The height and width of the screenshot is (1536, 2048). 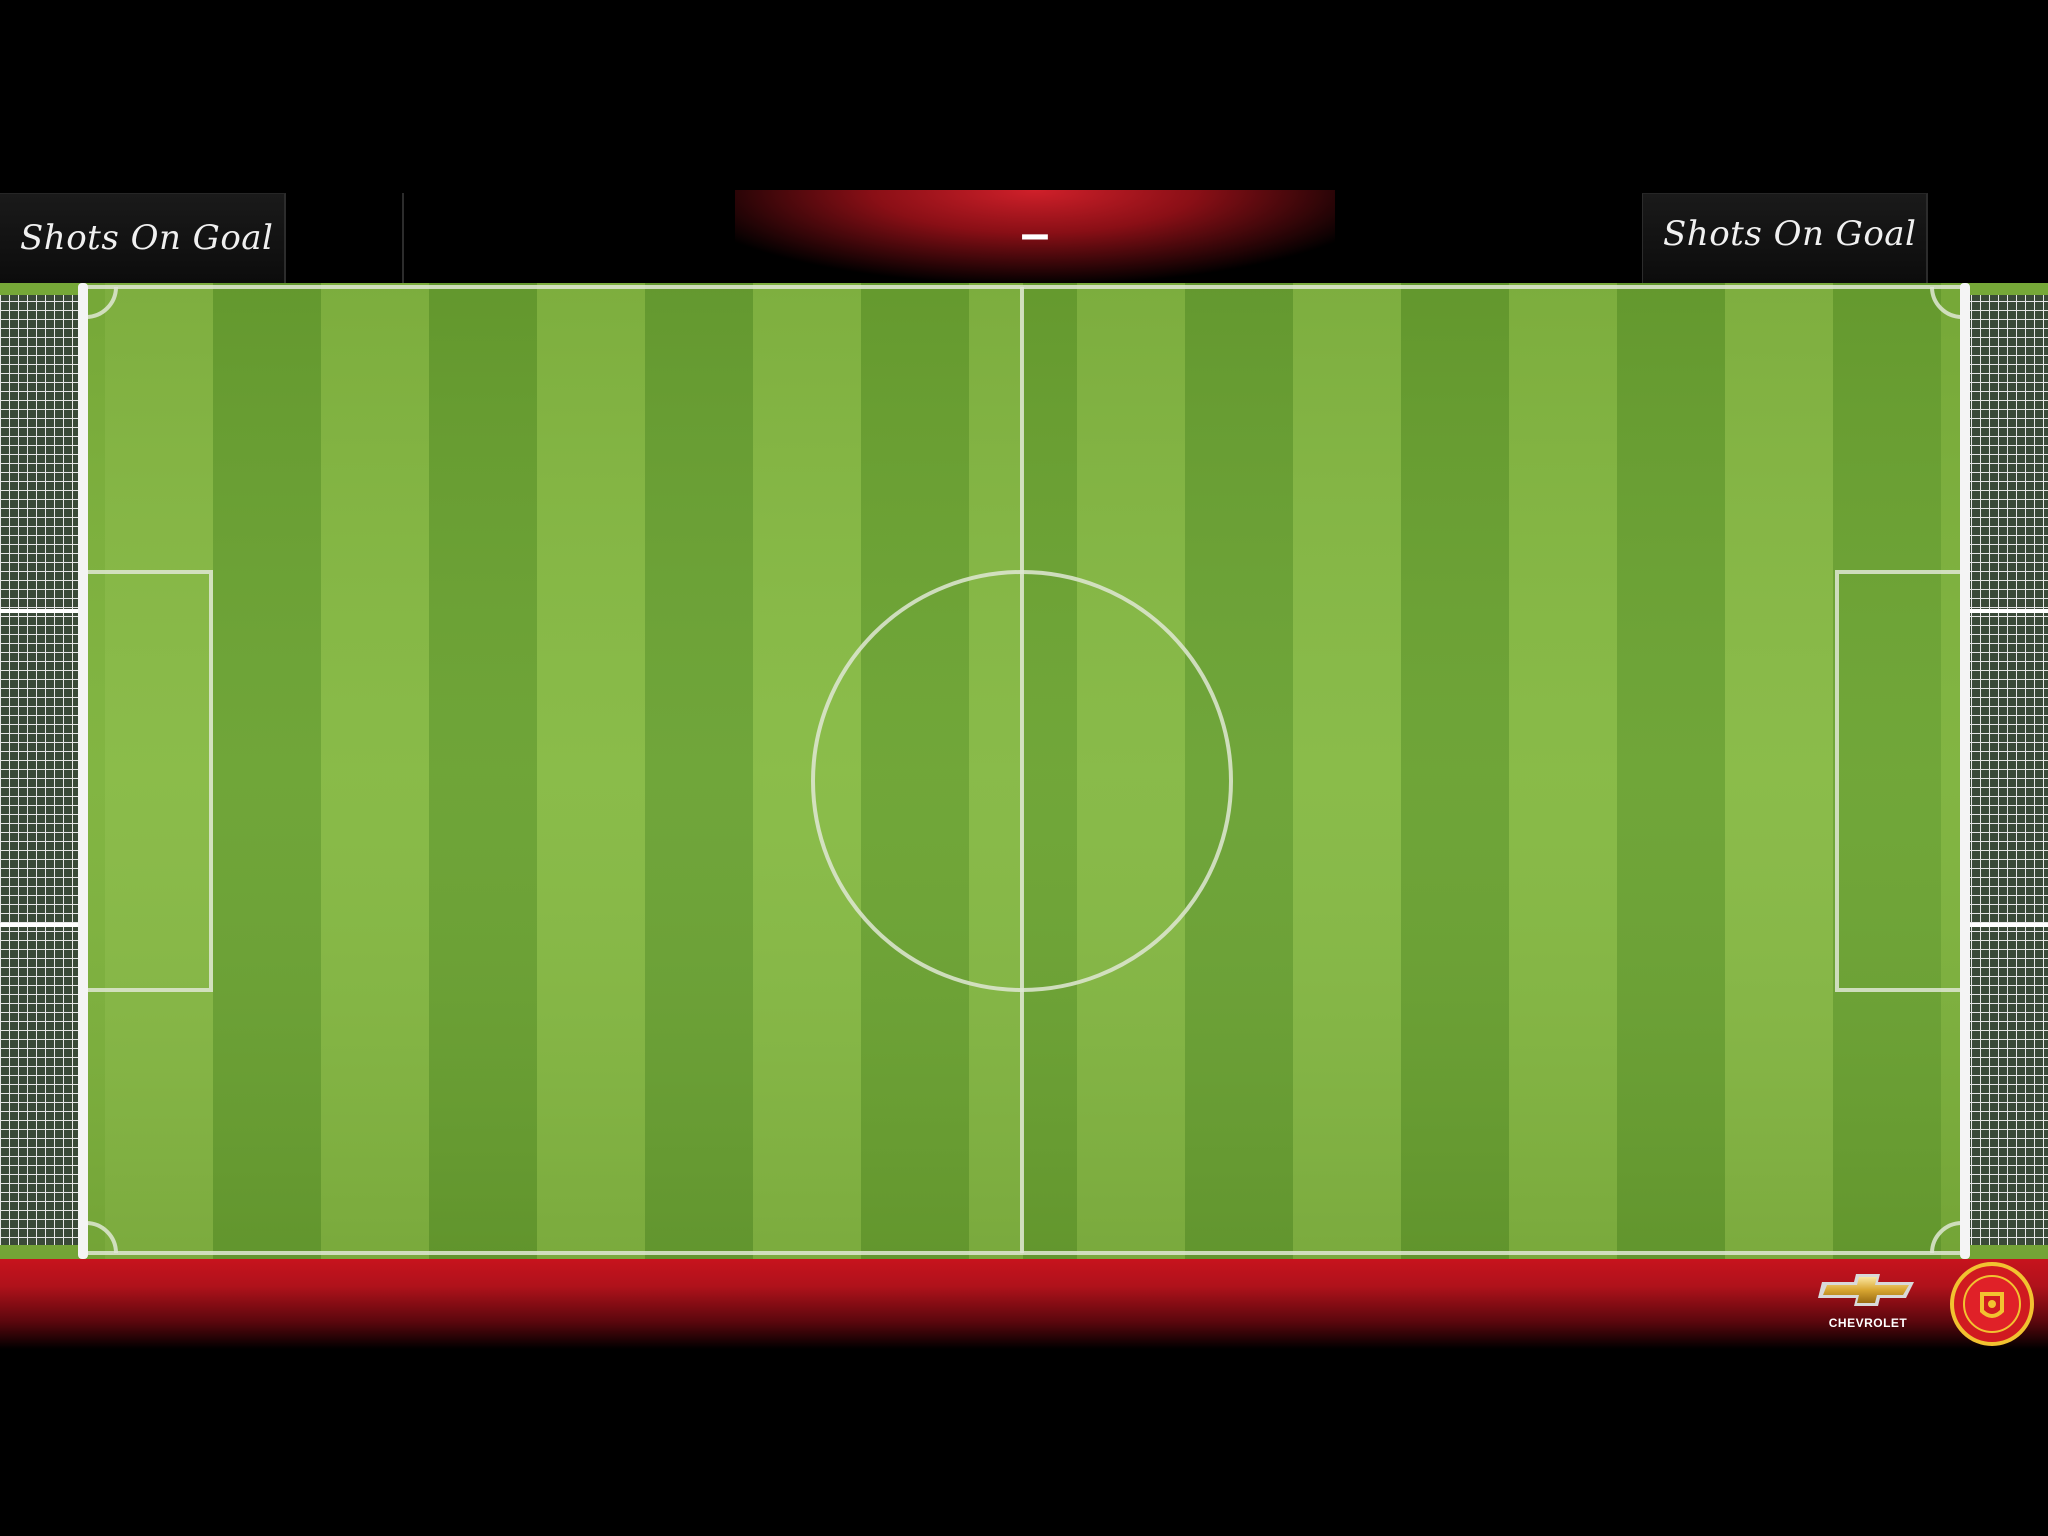 I want to click on bottom-red-bar, so click(x=1024, y=1304).